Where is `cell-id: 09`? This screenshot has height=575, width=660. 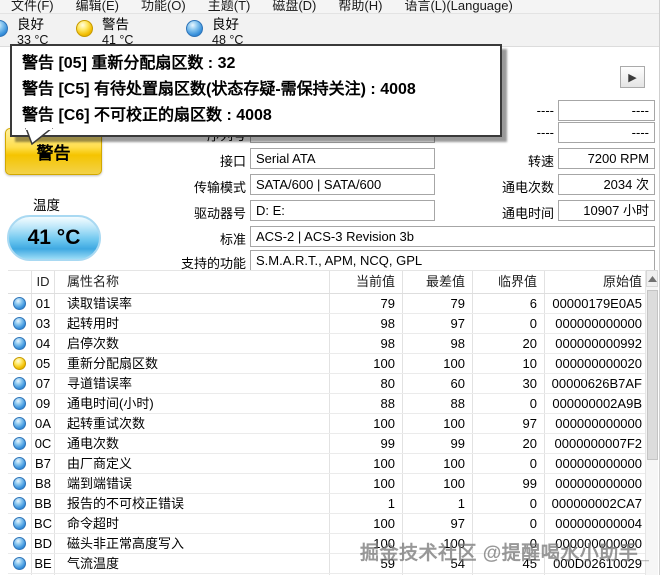
cell-id: 09 is located at coordinates (43, 403).